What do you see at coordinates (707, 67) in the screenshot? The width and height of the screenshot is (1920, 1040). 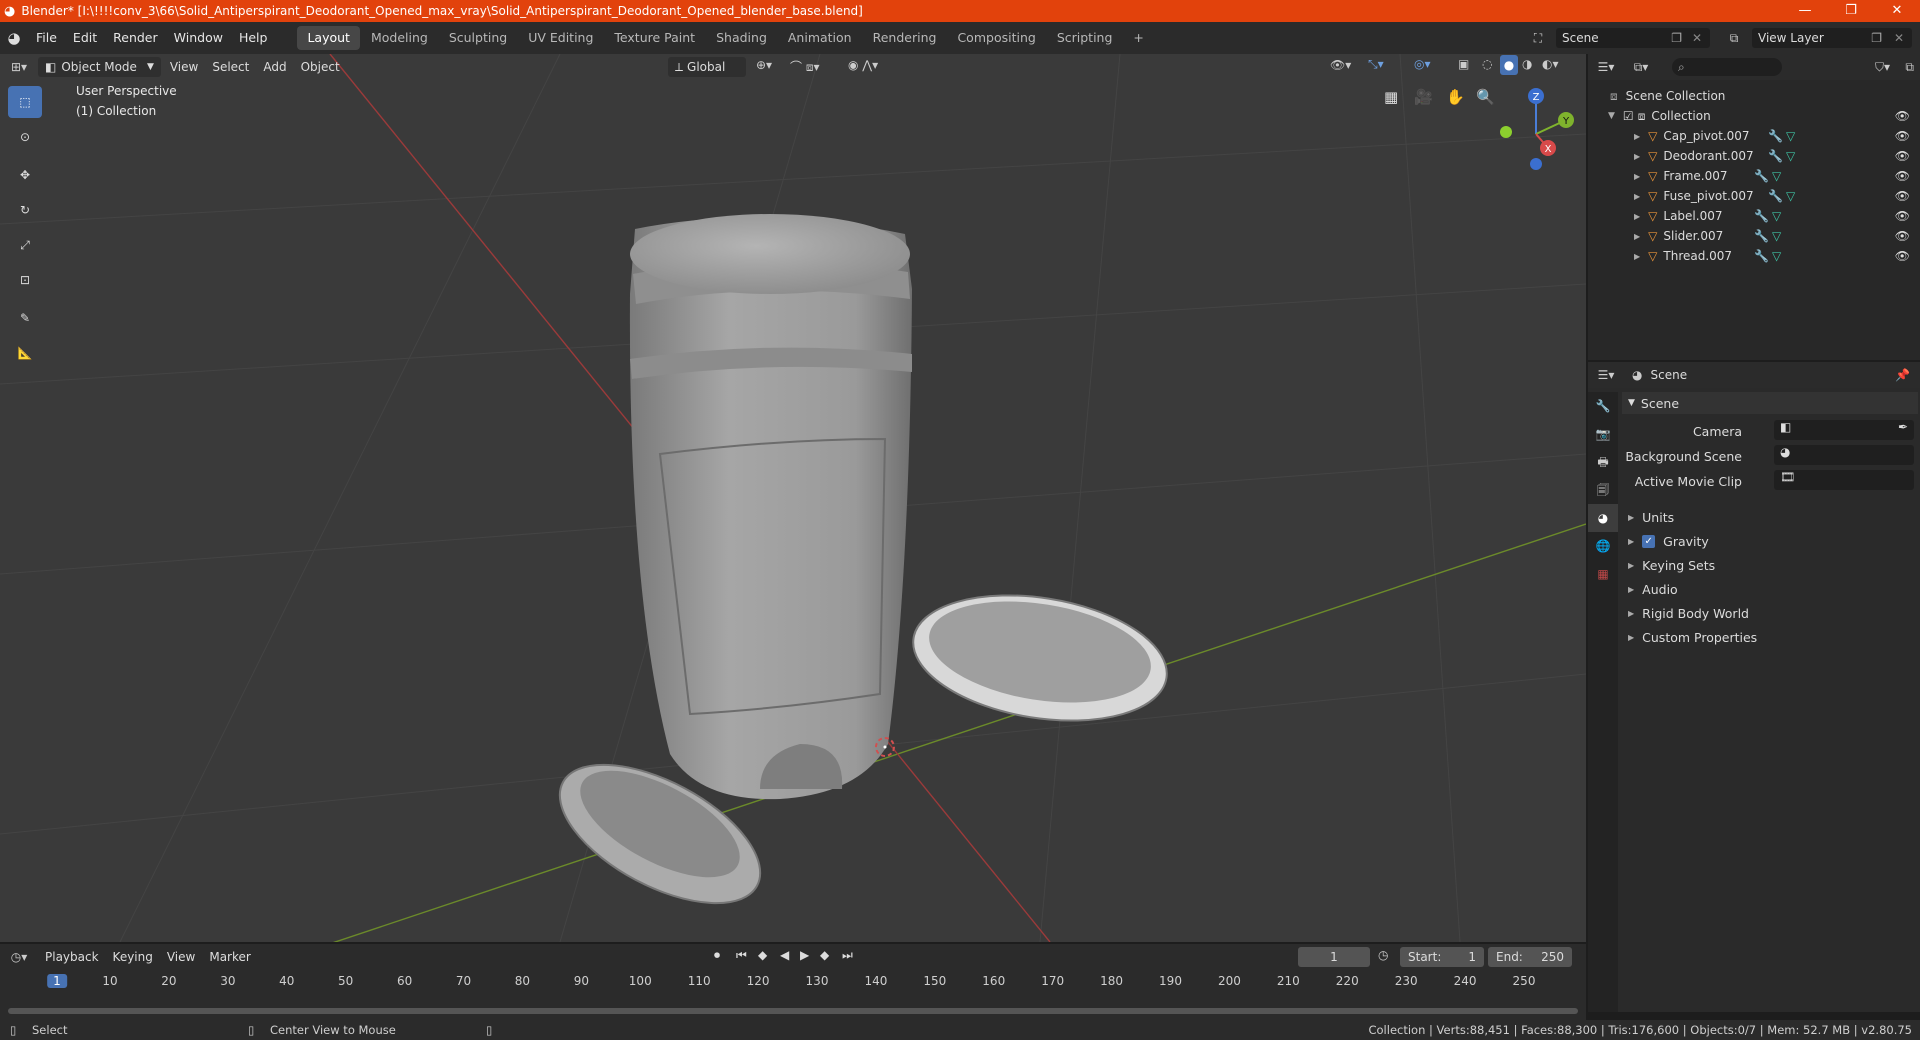 I see `transform-orientation-dropdown: ⟂ Global` at bounding box center [707, 67].